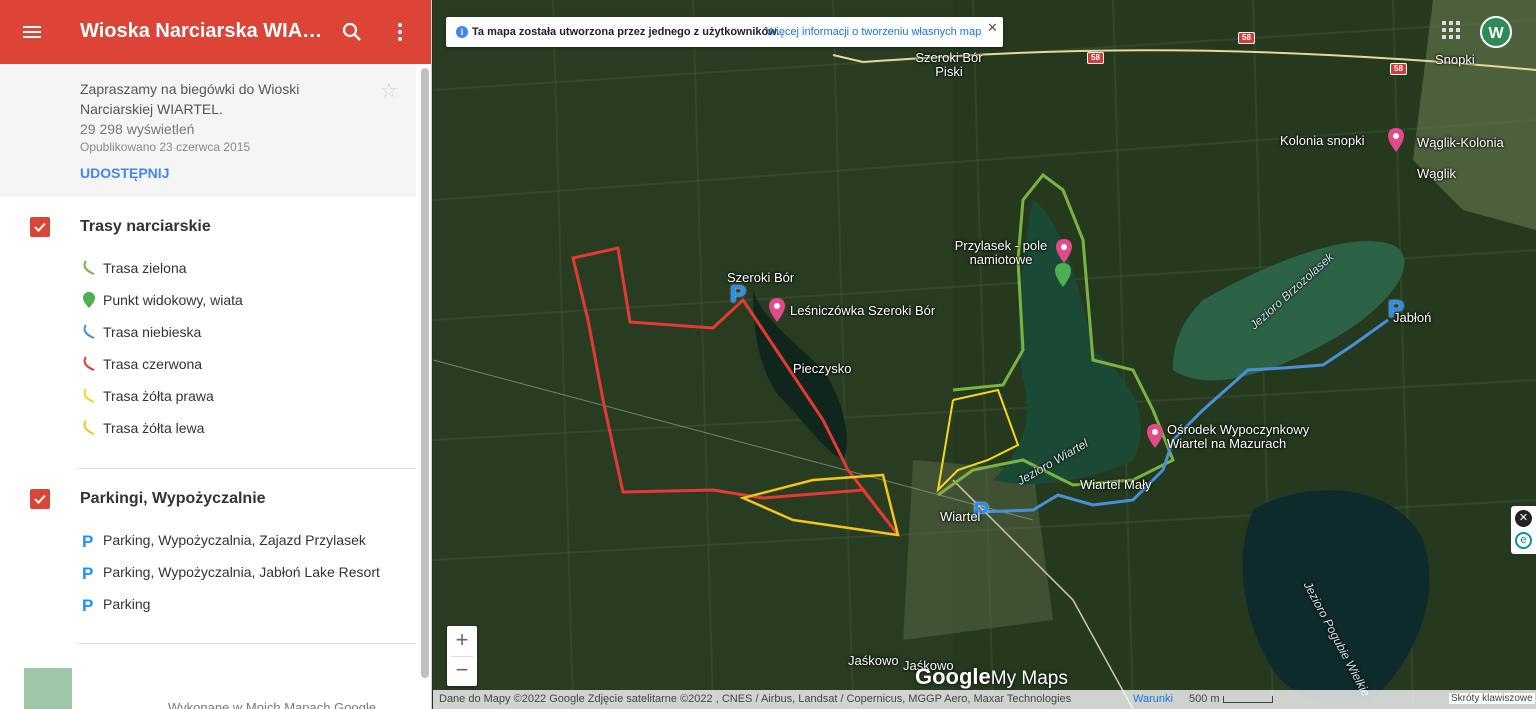 The image size is (1536, 709). Describe the element at coordinates (152, 332) in the screenshot. I see `legend-item-label: Trasa niebieska` at that location.